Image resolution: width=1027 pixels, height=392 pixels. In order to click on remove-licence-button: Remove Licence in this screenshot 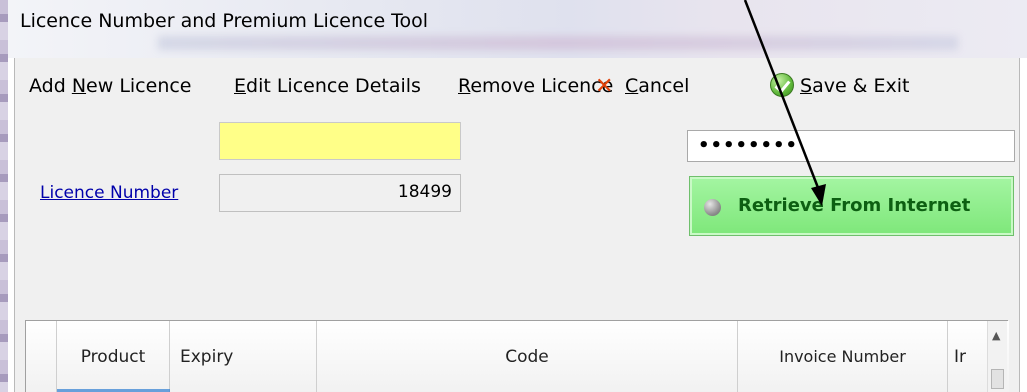, I will do `click(535, 86)`.